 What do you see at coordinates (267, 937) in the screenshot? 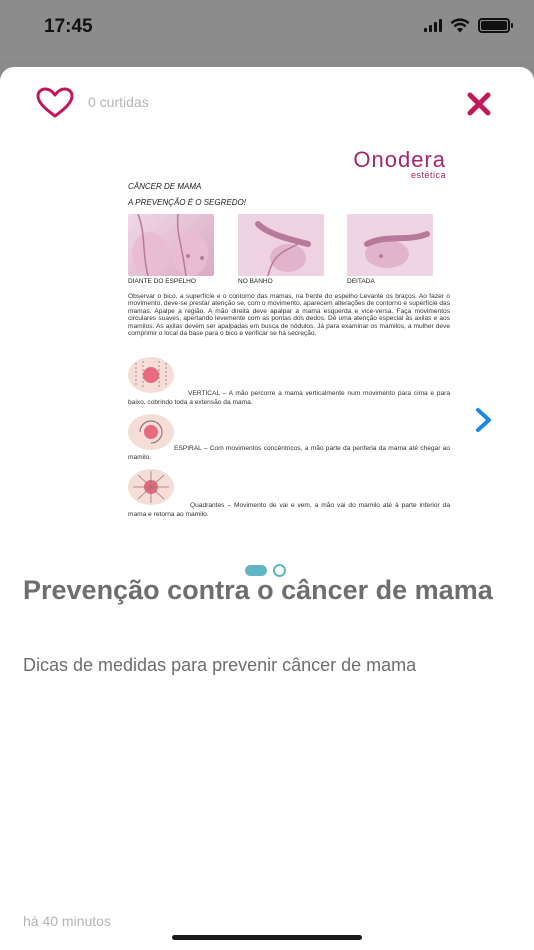
I see `home-indicator` at bounding box center [267, 937].